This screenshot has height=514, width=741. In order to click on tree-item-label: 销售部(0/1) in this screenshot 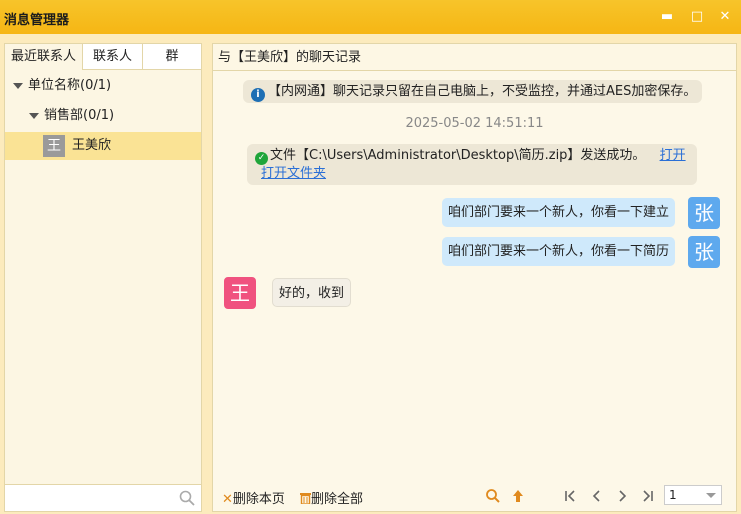, I will do `click(79, 115)`.